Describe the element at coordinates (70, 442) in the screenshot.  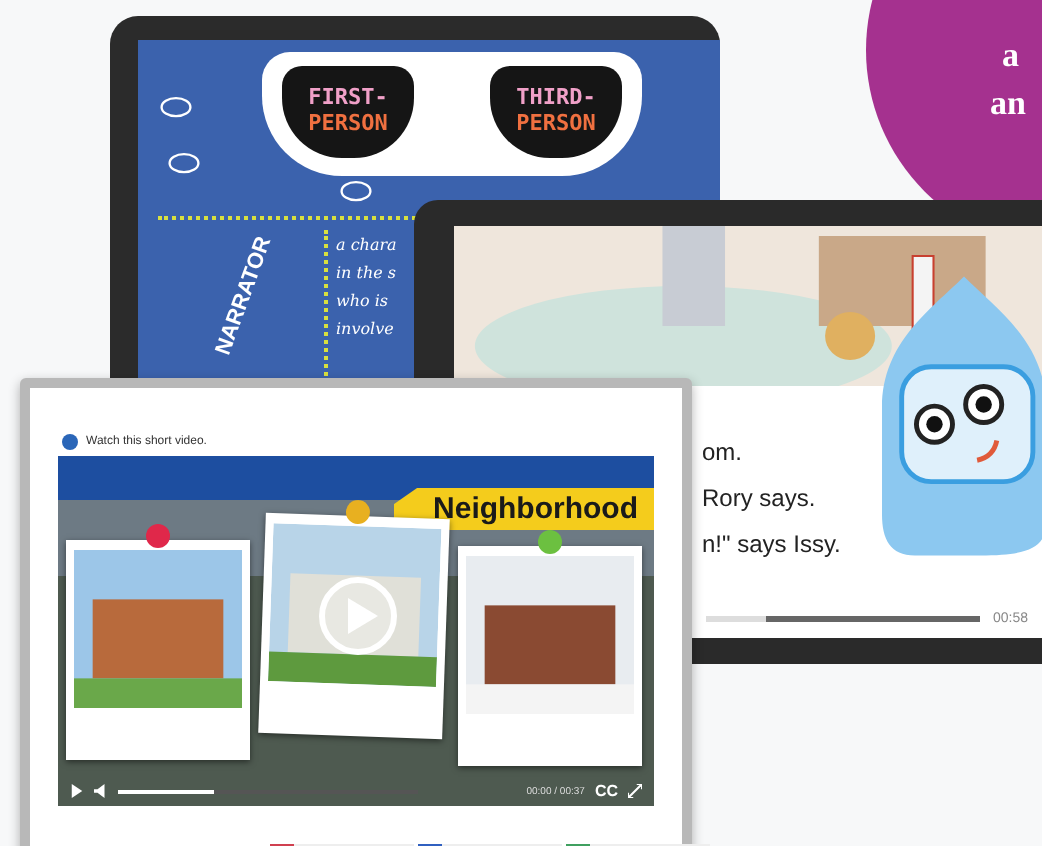
I see `info-icon` at that location.